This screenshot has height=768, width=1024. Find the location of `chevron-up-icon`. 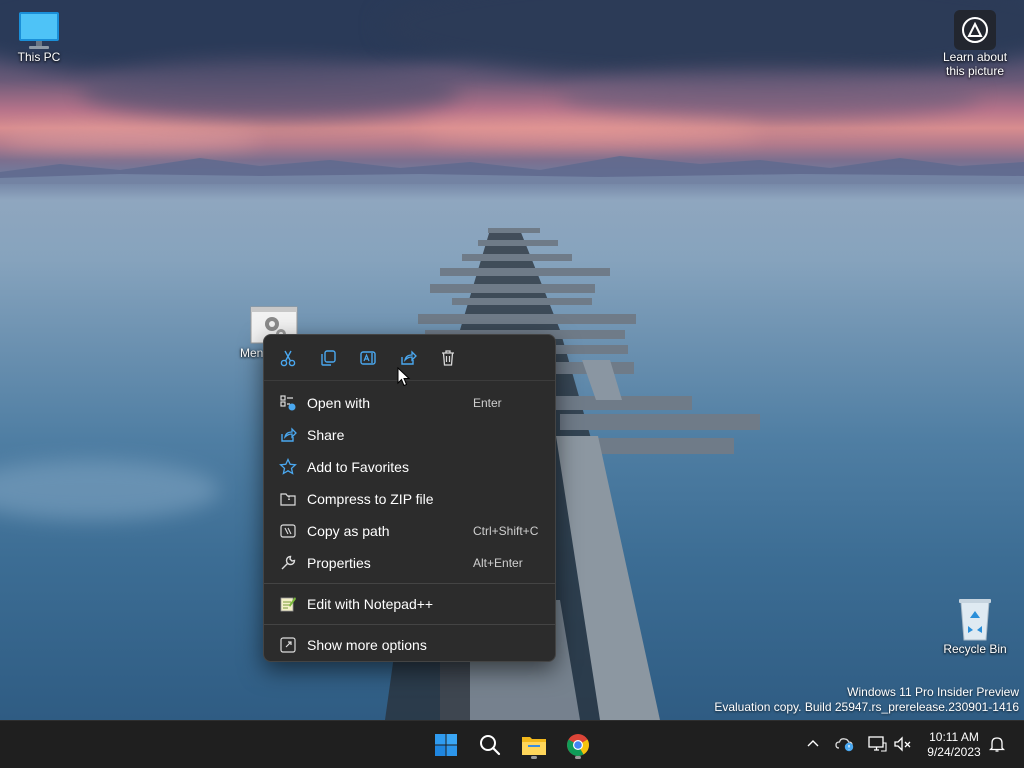

chevron-up-icon is located at coordinates (813, 743).